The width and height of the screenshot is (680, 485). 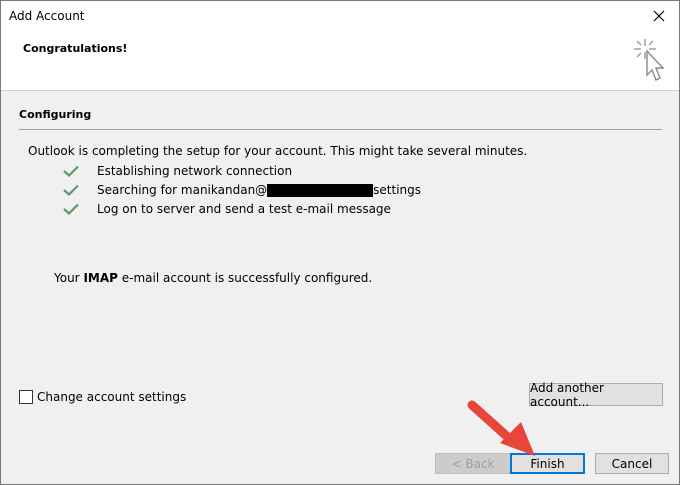 I want to click on step-item: Searching for manikandan@ settings, so click(x=242, y=190).